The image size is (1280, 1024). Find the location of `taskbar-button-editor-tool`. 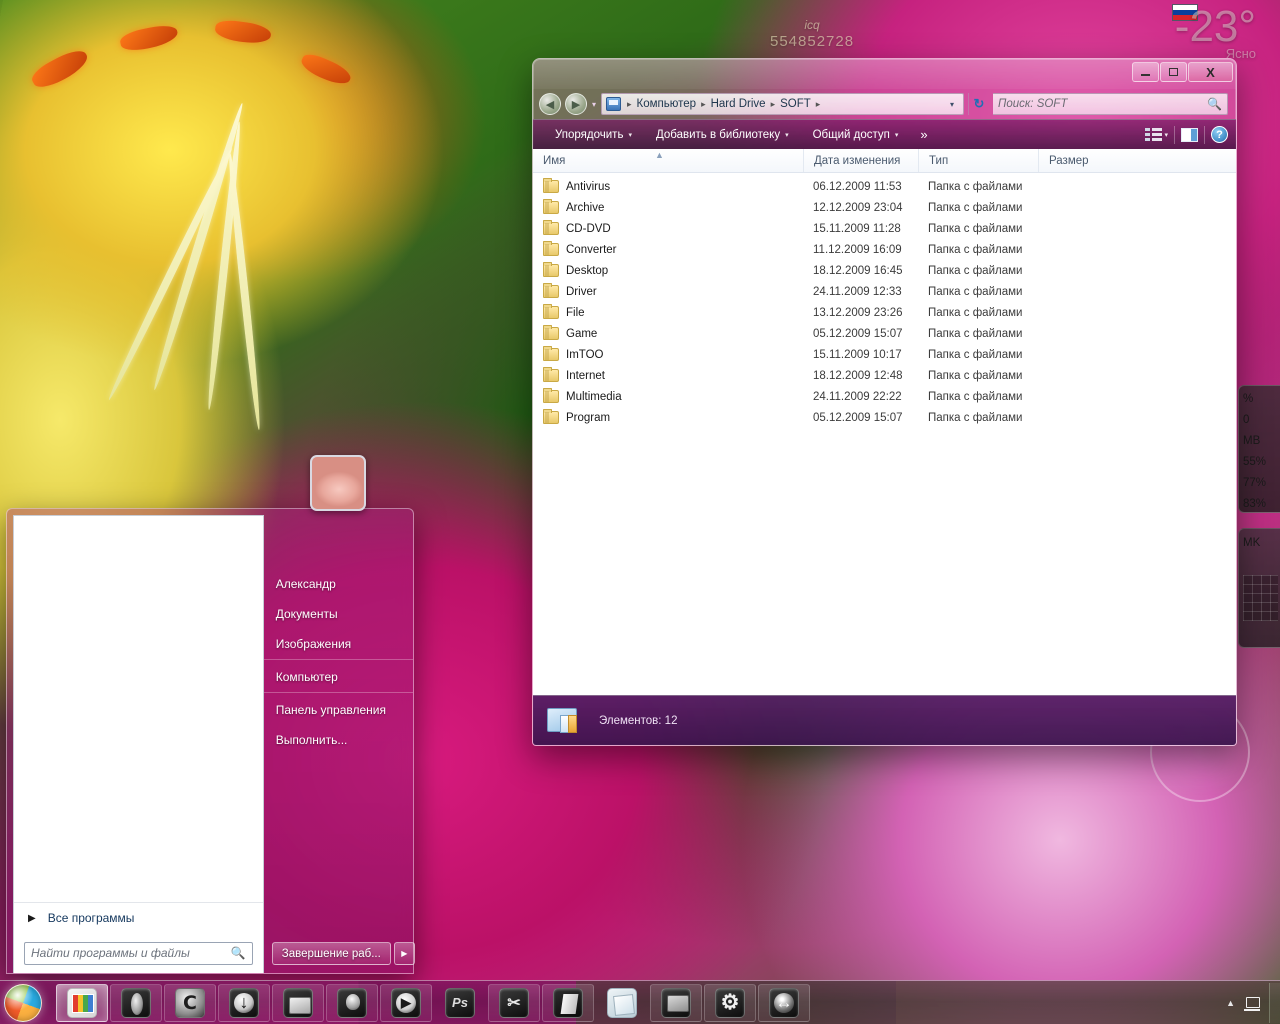

taskbar-button-editor-tool is located at coordinates (514, 1002).